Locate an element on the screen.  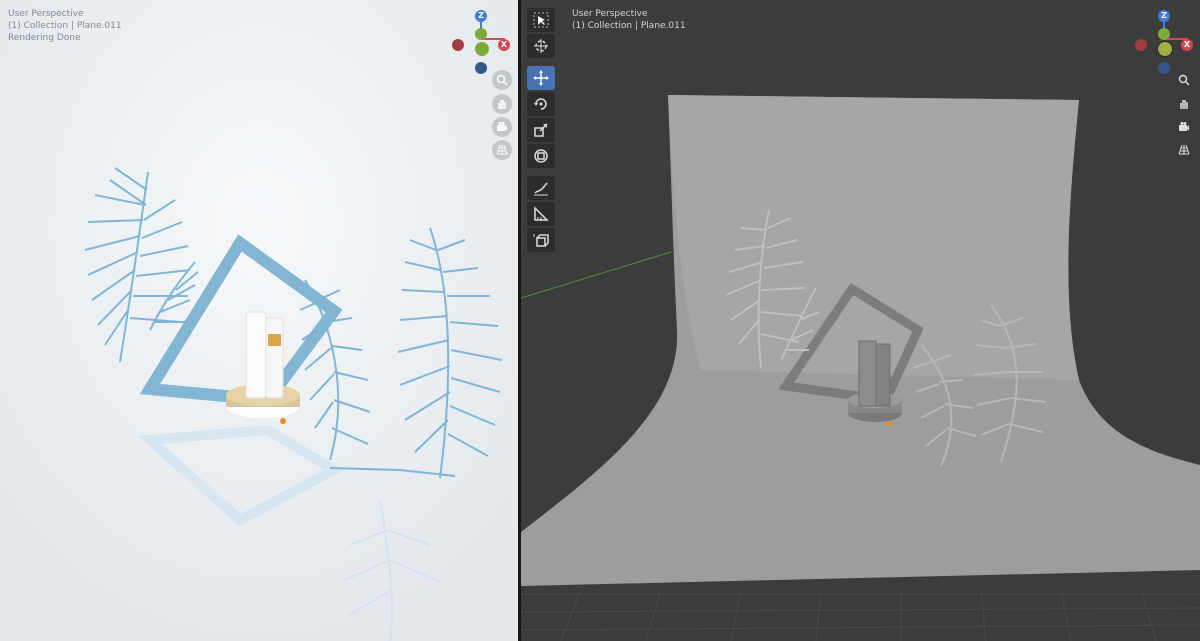
select-box-icon is located at coordinates (541, 20).